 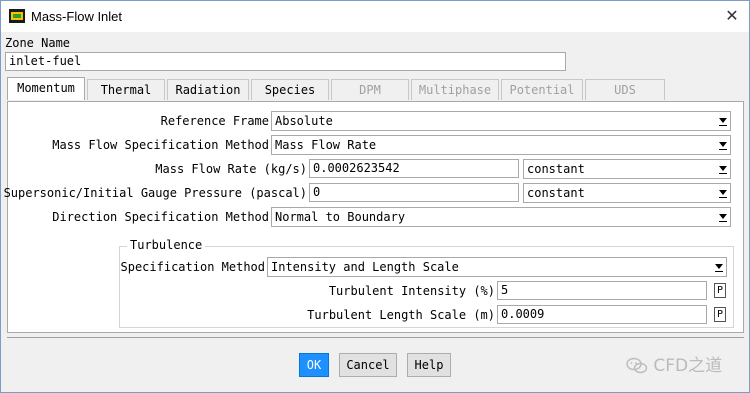 I want to click on tab-thermal: Thermal, so click(x=126, y=89).